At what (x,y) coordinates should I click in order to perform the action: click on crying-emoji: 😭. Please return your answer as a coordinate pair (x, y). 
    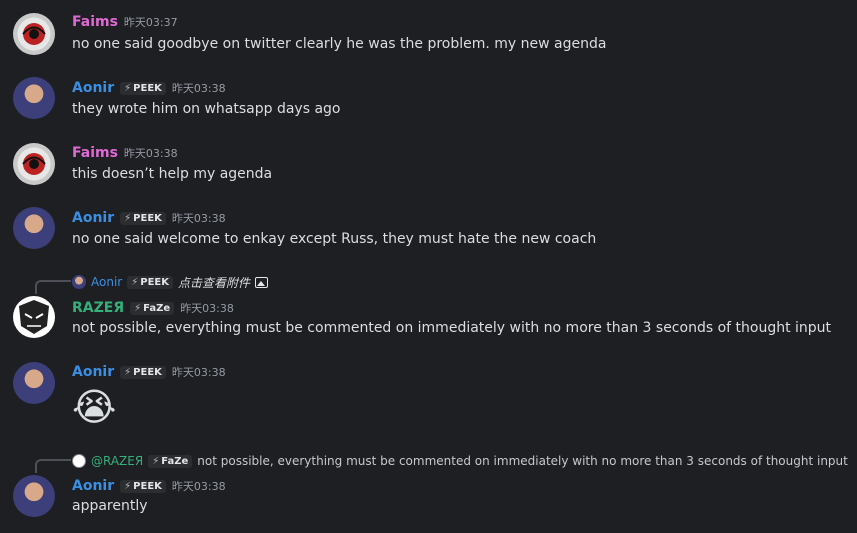
    Looking at the image, I should click on (95, 407).